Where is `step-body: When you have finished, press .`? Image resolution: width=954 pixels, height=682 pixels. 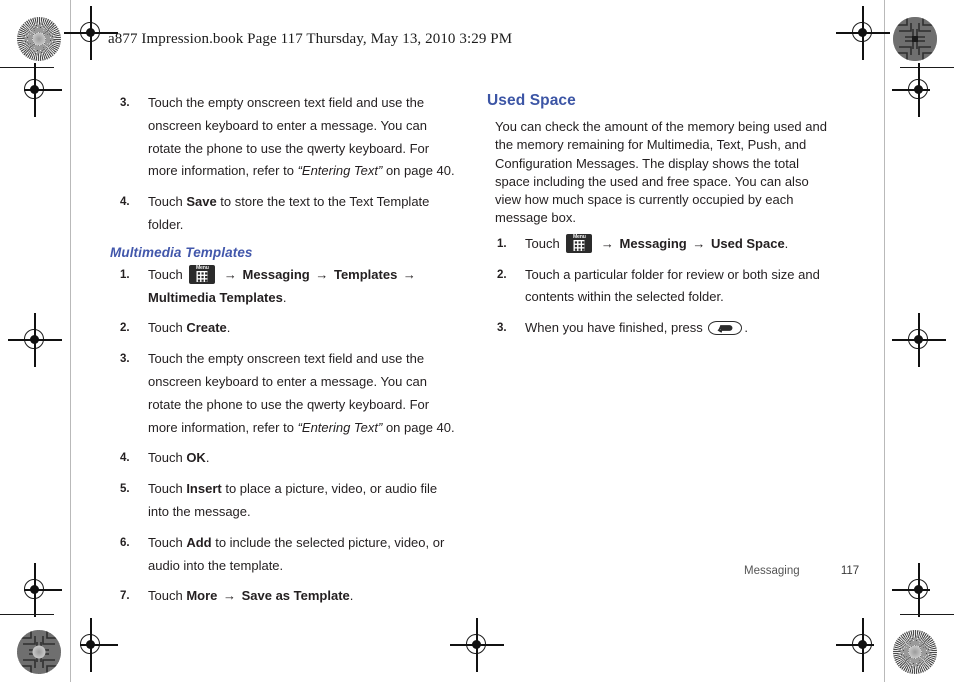 step-body: When you have finished, press . is located at coordinates (637, 328).